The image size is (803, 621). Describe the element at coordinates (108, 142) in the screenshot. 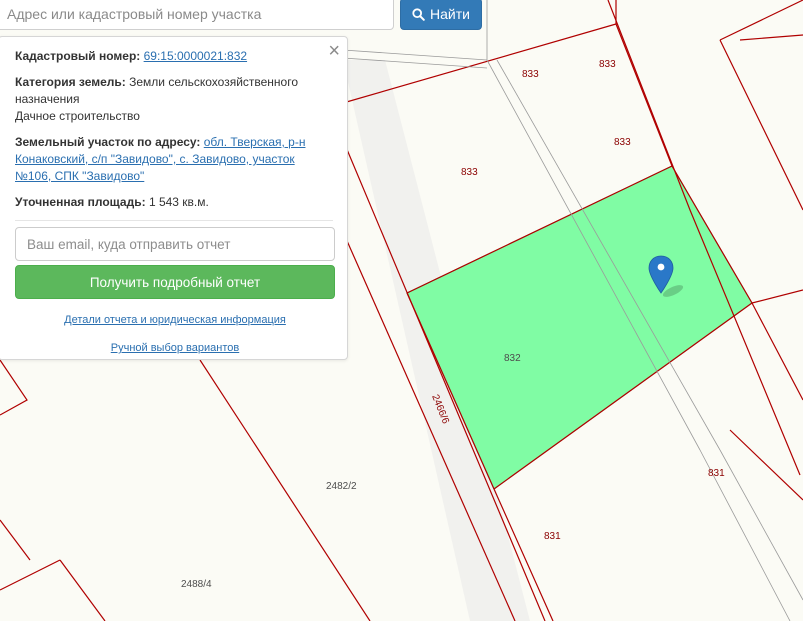

I see `address-label: Земельный участок по адресу:` at that location.